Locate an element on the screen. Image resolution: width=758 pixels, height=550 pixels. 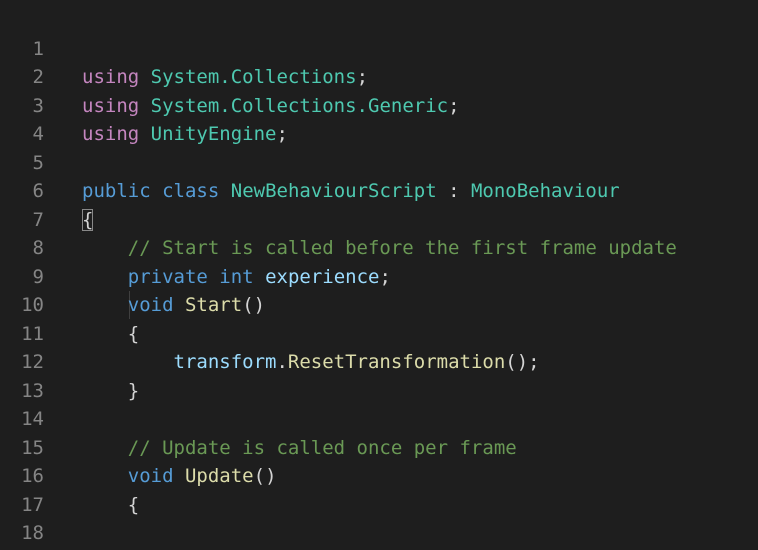
code-line-19: 19 is located at coordinates (379, 533).